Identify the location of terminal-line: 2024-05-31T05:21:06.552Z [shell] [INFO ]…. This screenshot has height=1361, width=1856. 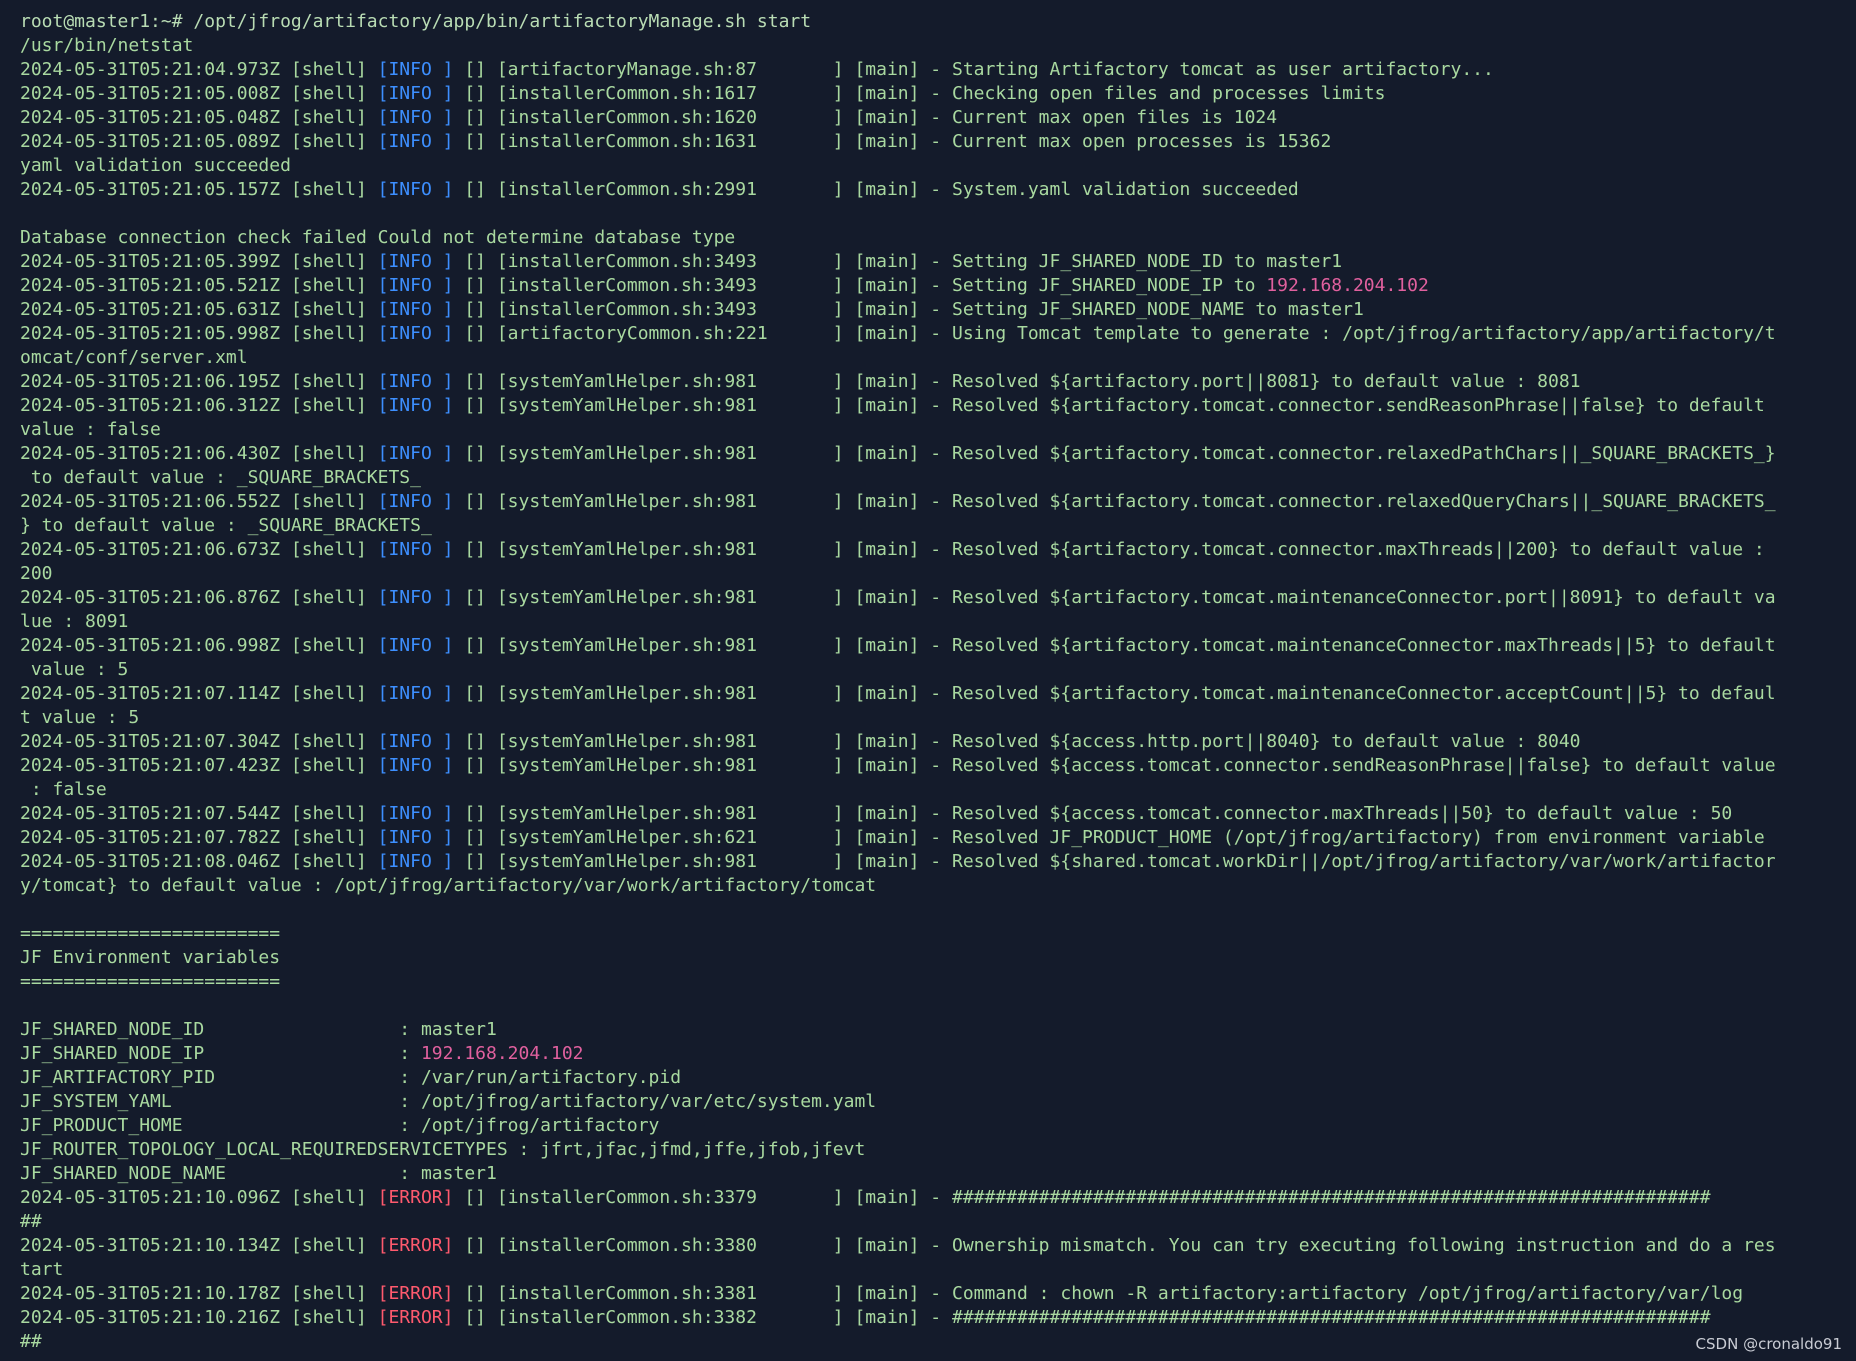
(928, 502).